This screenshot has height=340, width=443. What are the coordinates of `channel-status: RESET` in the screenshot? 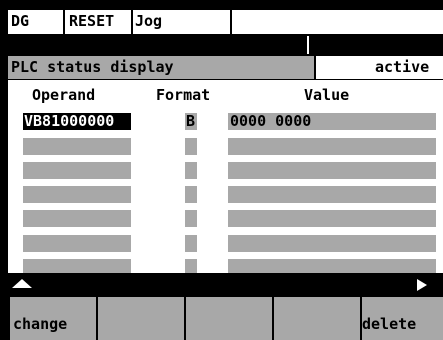 It's located at (92, 21).